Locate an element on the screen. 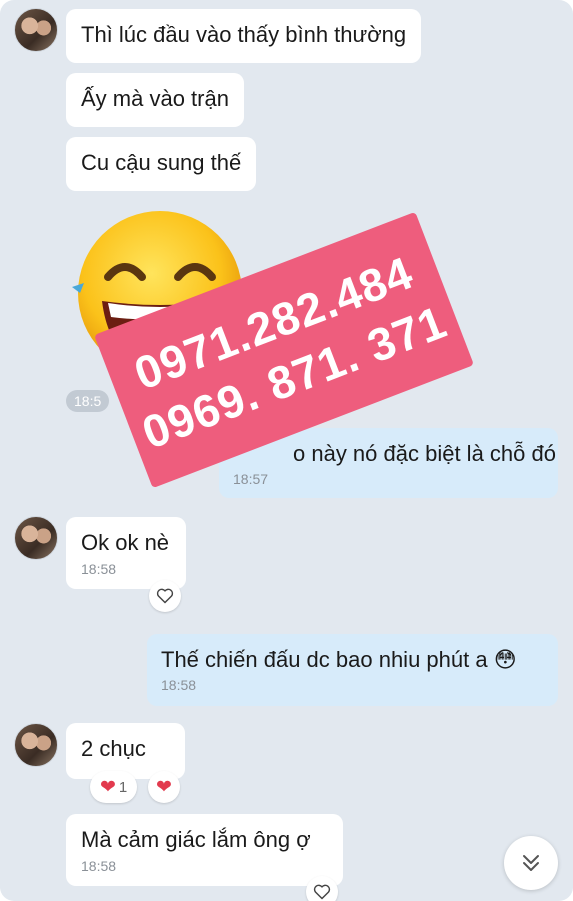 This screenshot has height=901, width=573. message-text: 2 chục is located at coordinates (113, 748).